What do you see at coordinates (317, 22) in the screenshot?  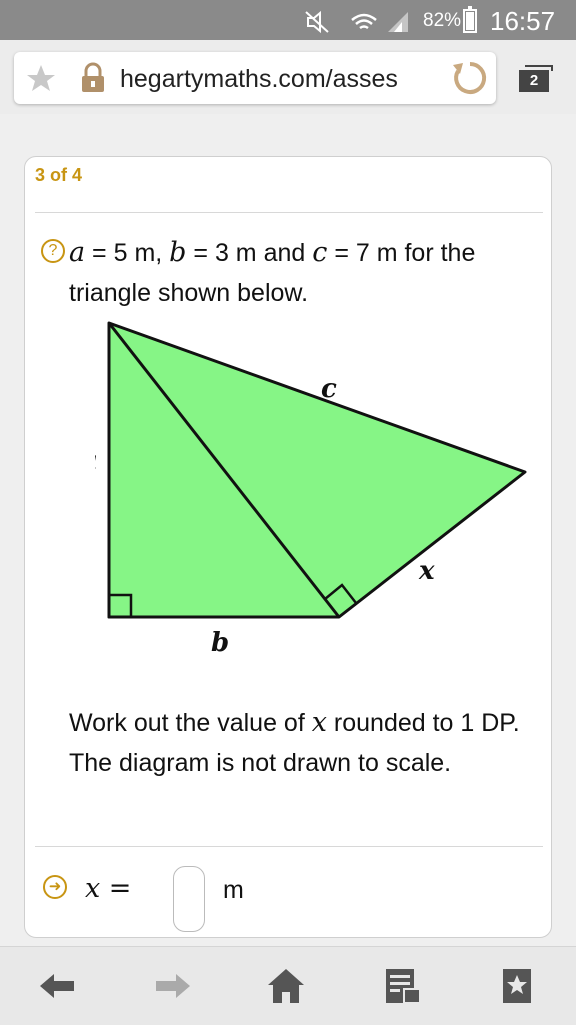 I see `mute-icon` at bounding box center [317, 22].